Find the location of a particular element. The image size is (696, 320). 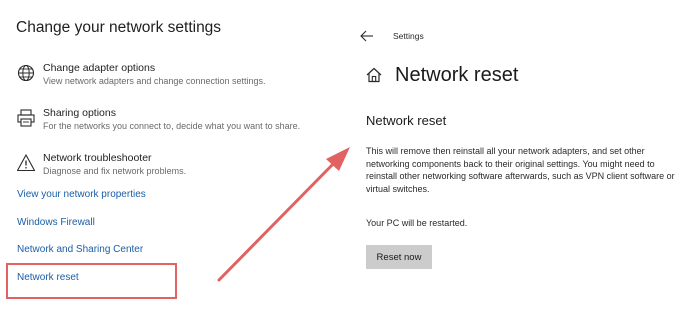

section-title: Network reset is located at coordinates (406, 120).